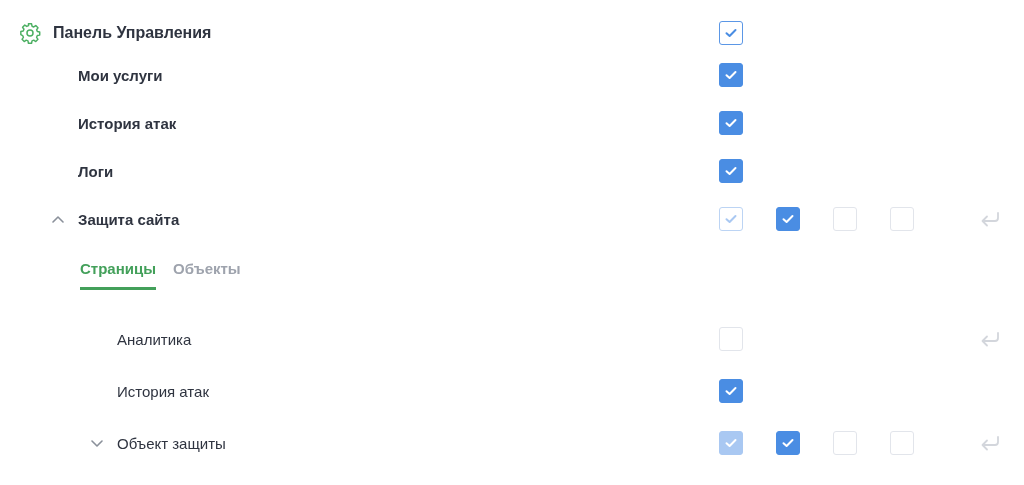  What do you see at coordinates (58, 219) in the screenshot?
I see `chevron-up-icon` at bounding box center [58, 219].